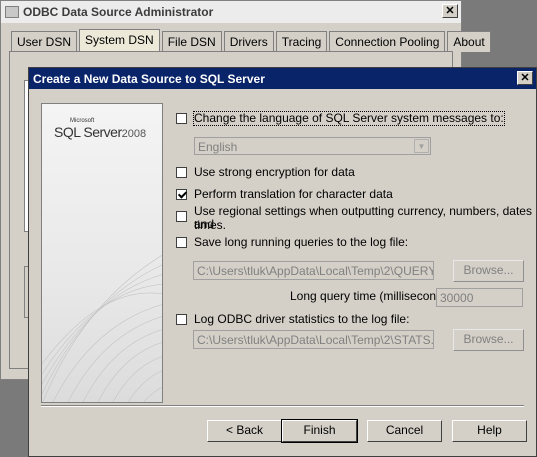  I want to click on translation-label: Perform translation for character data, so click(293, 194).